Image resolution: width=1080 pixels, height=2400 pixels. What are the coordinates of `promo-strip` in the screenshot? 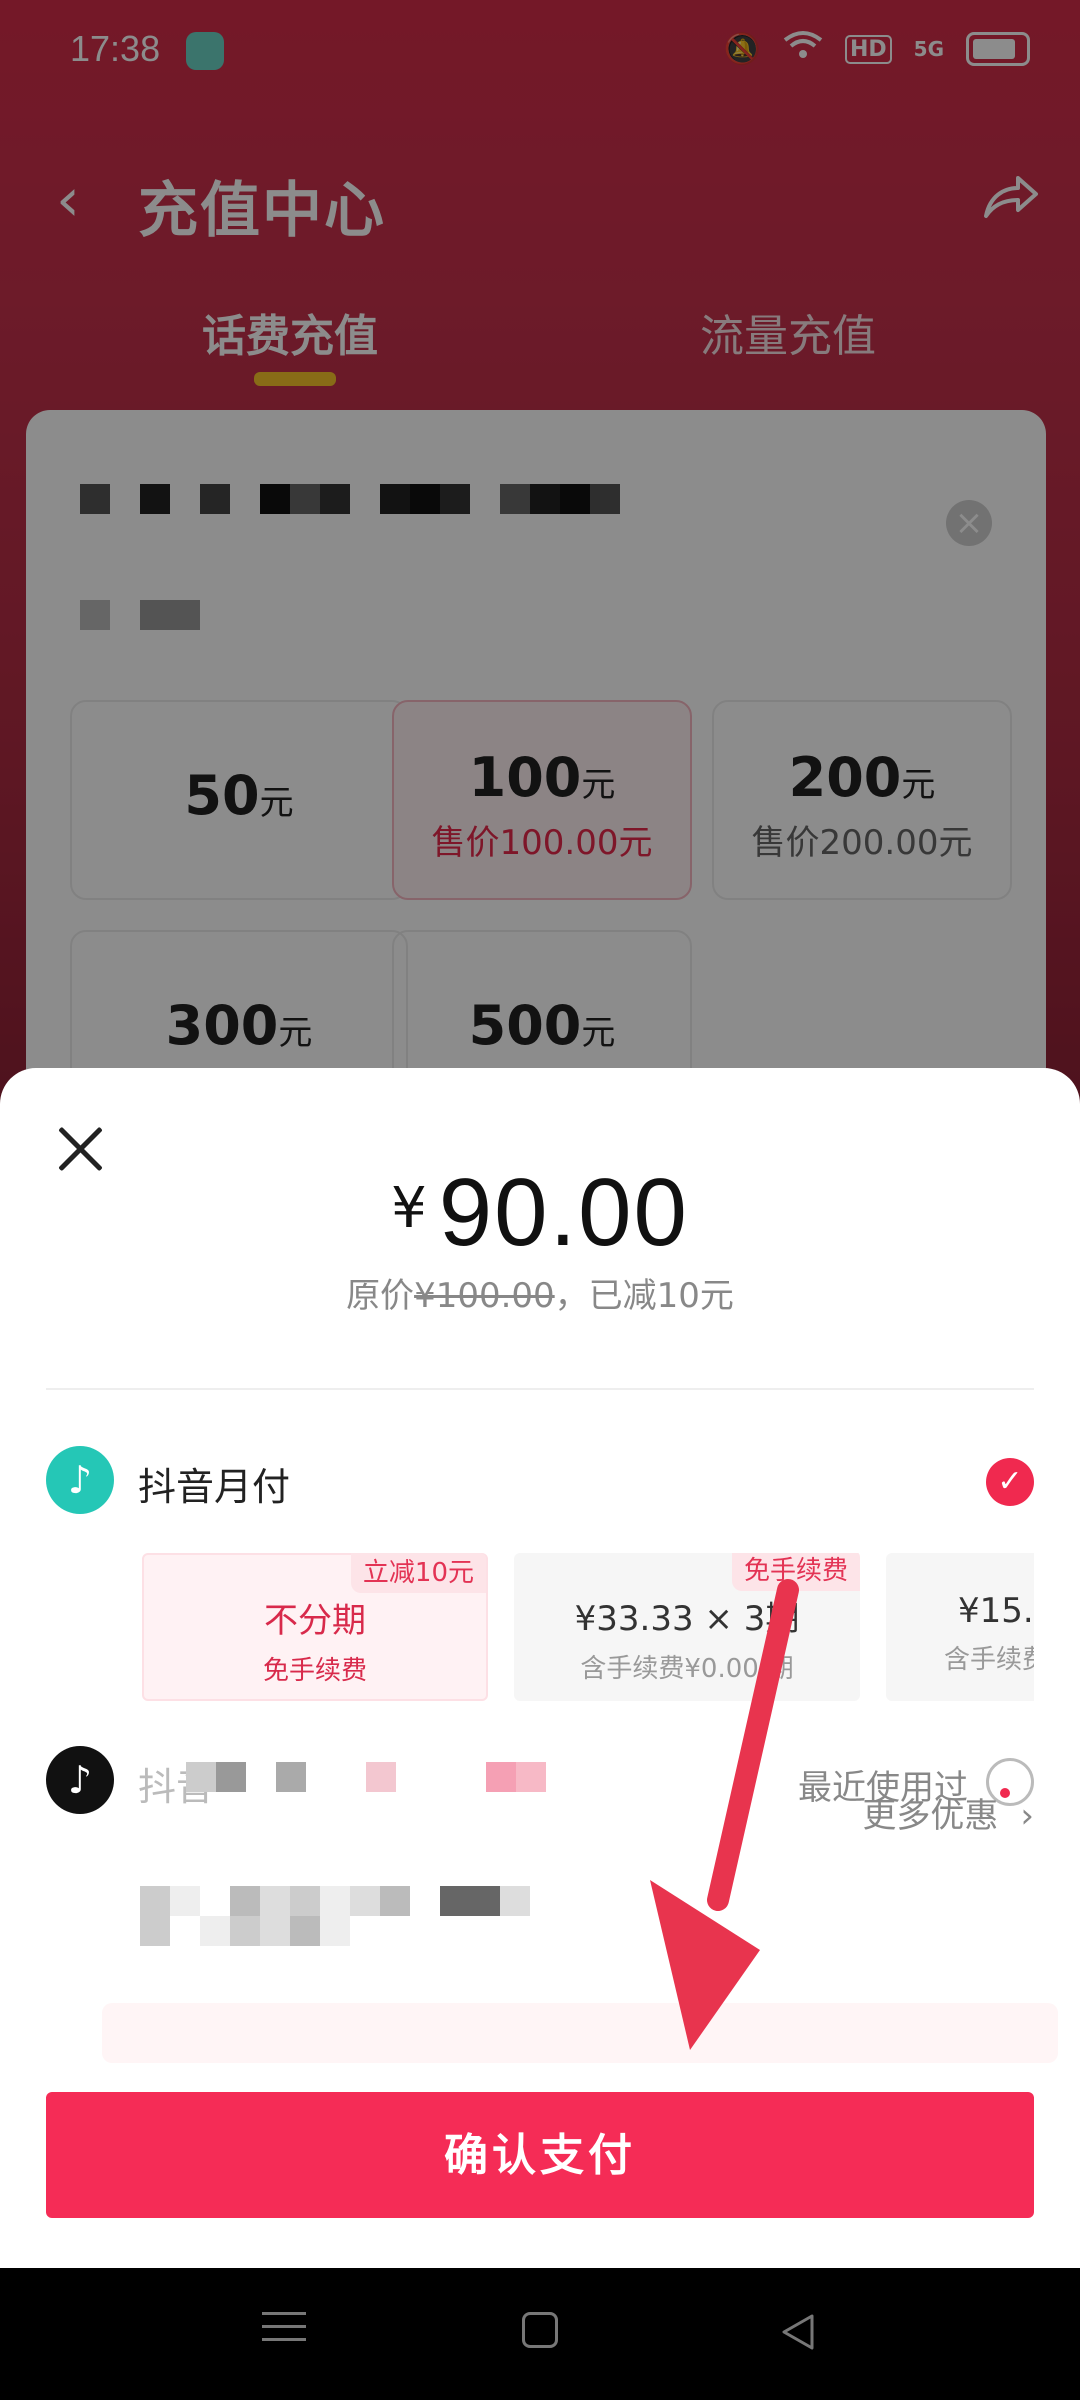 It's located at (580, 2033).